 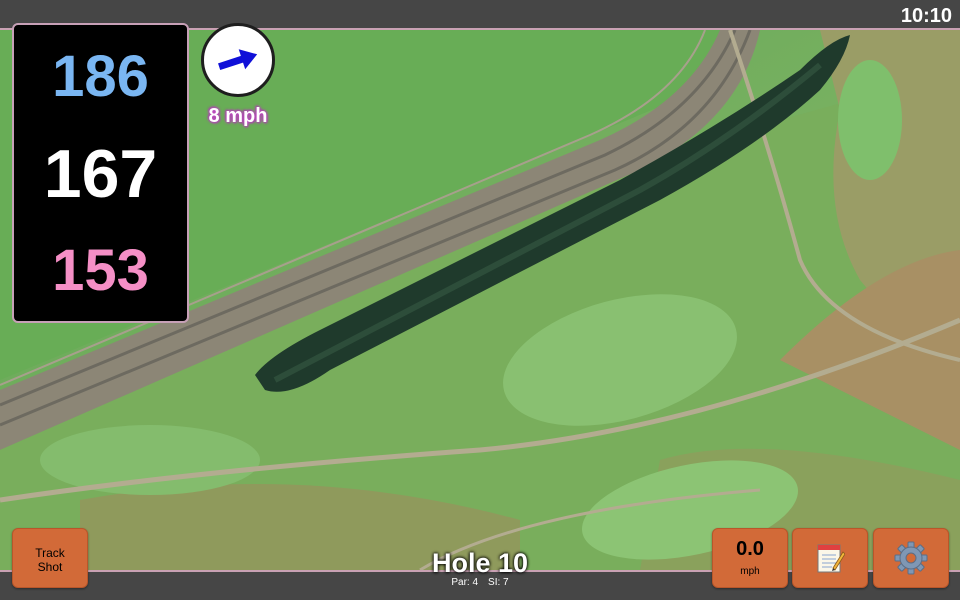 I want to click on arrow-up-right-icon, so click(x=238, y=59).